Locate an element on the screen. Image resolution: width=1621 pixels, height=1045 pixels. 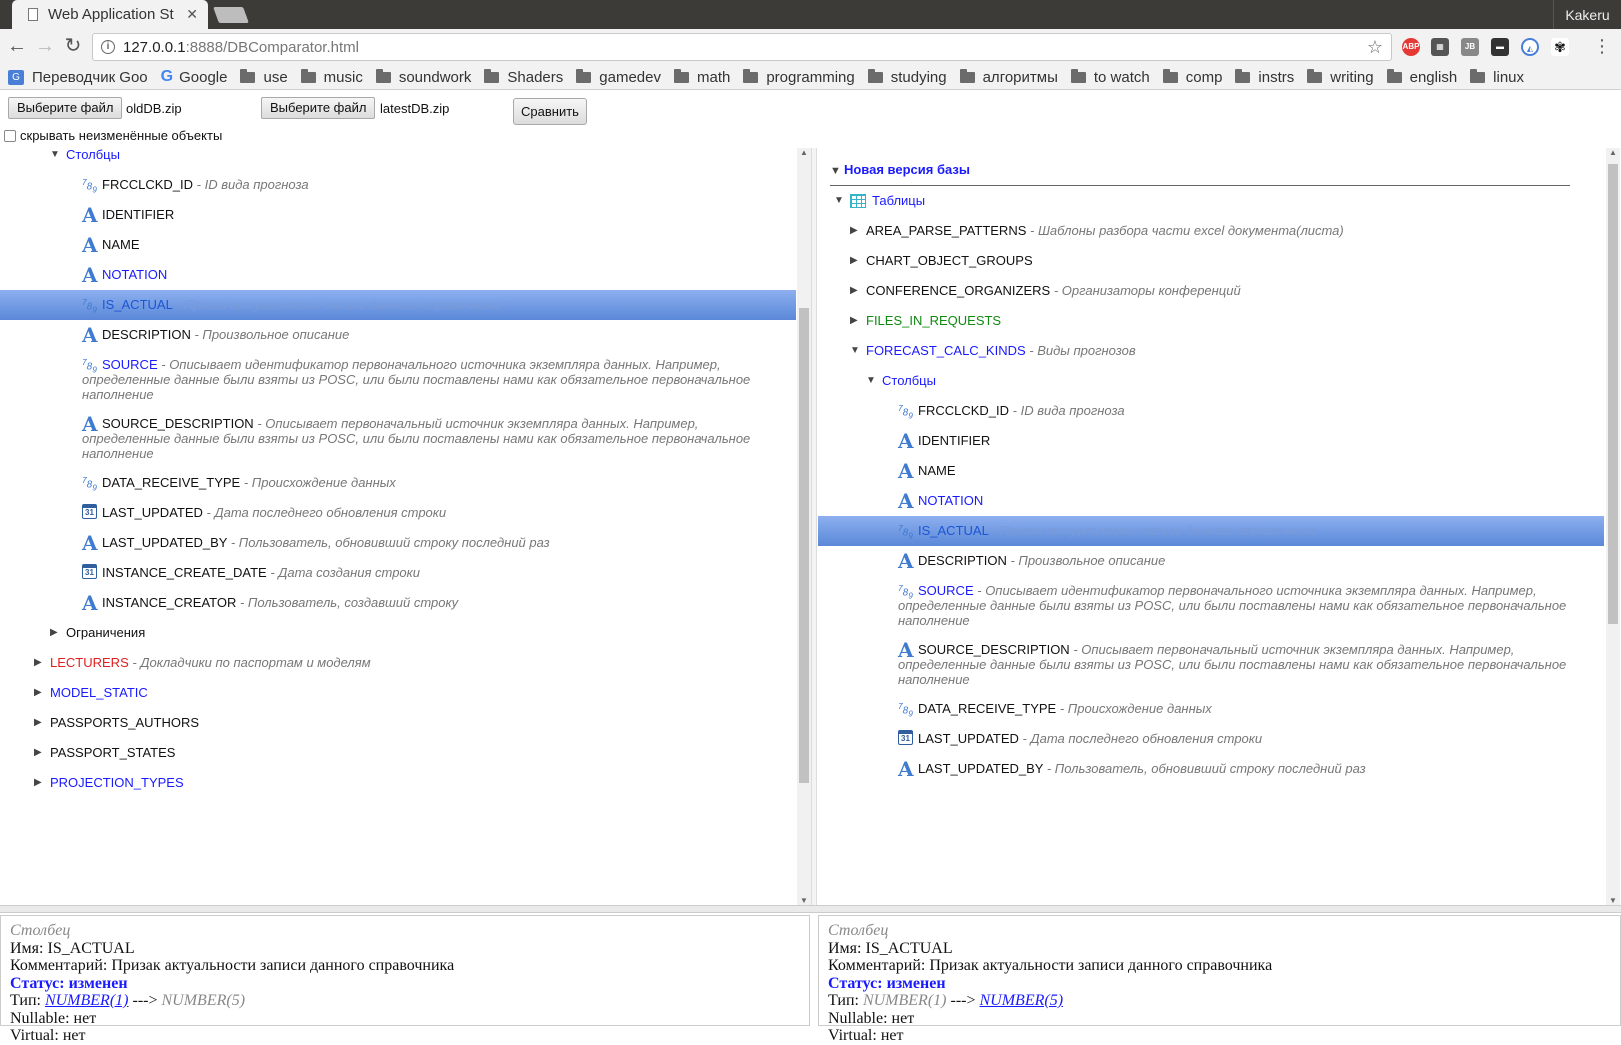
back-icon: ← is located at coordinates (17, 46).